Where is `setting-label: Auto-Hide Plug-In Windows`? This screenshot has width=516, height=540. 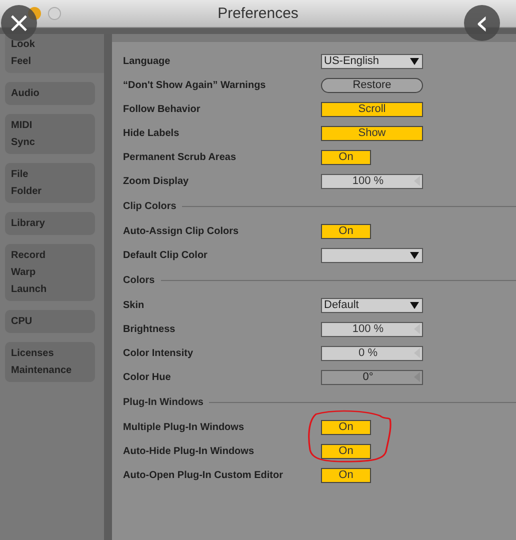 setting-label: Auto-Hide Plug-In Windows is located at coordinates (189, 451).